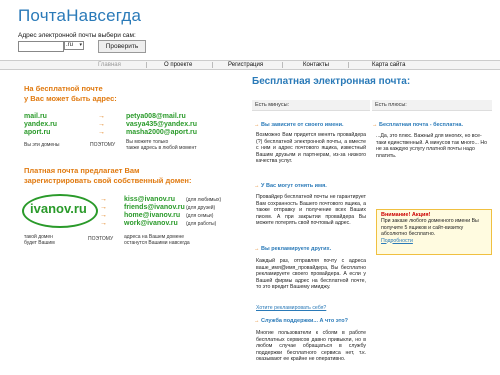 This screenshot has width=500, height=375. What do you see at coordinates (39, 243) in the screenshot?
I see `paid-note-left: будет Вашим` at bounding box center [39, 243].